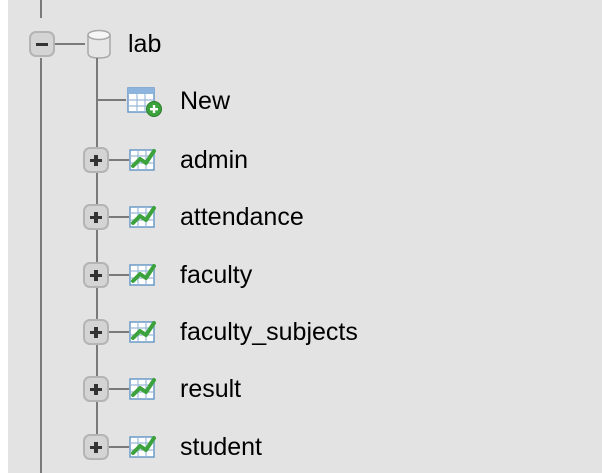  What do you see at coordinates (144, 44) in the screenshot?
I see `database-label-lab: lab` at bounding box center [144, 44].